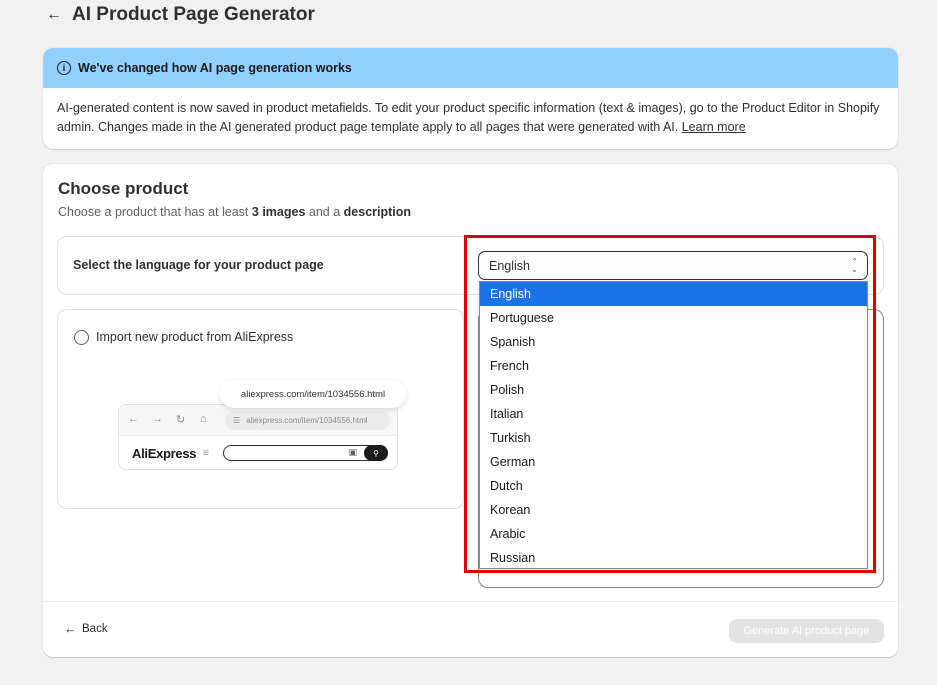 This screenshot has width=937, height=685. I want to click on camera-icon: ▣, so click(352, 452).